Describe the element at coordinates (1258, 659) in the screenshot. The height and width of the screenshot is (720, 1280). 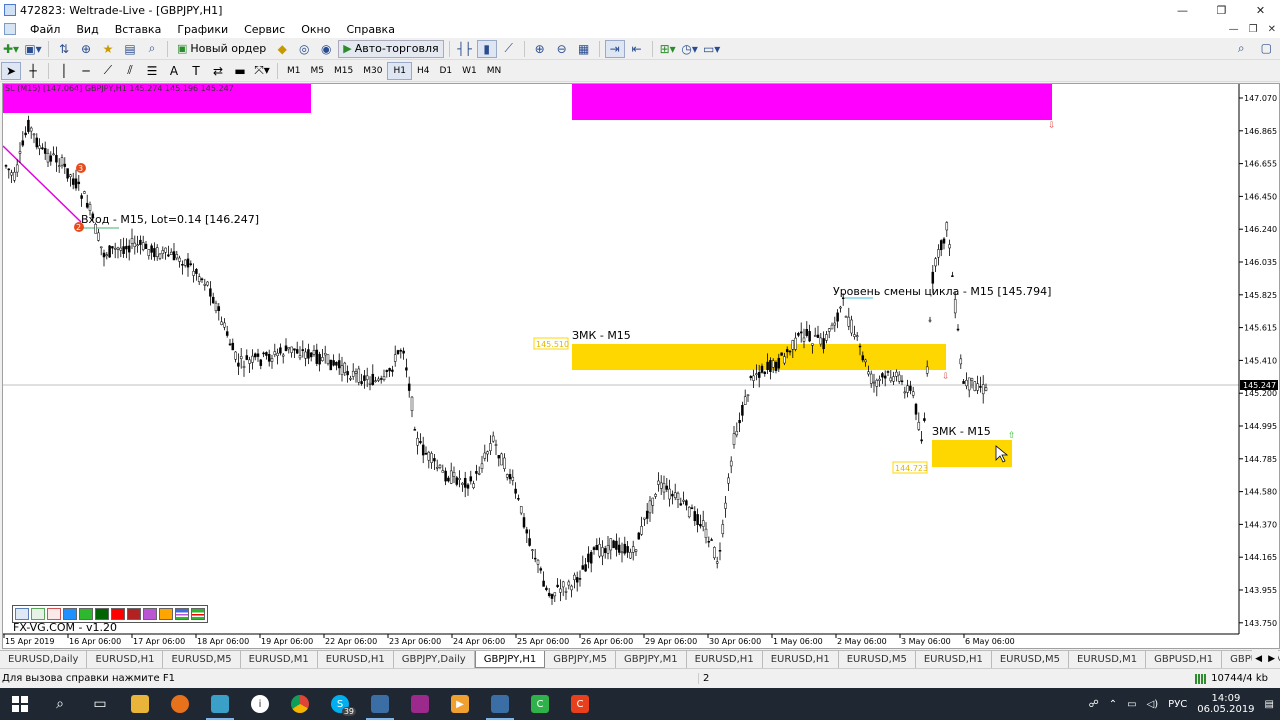
I see `tab-scroll-left-icon: ◀` at that location.